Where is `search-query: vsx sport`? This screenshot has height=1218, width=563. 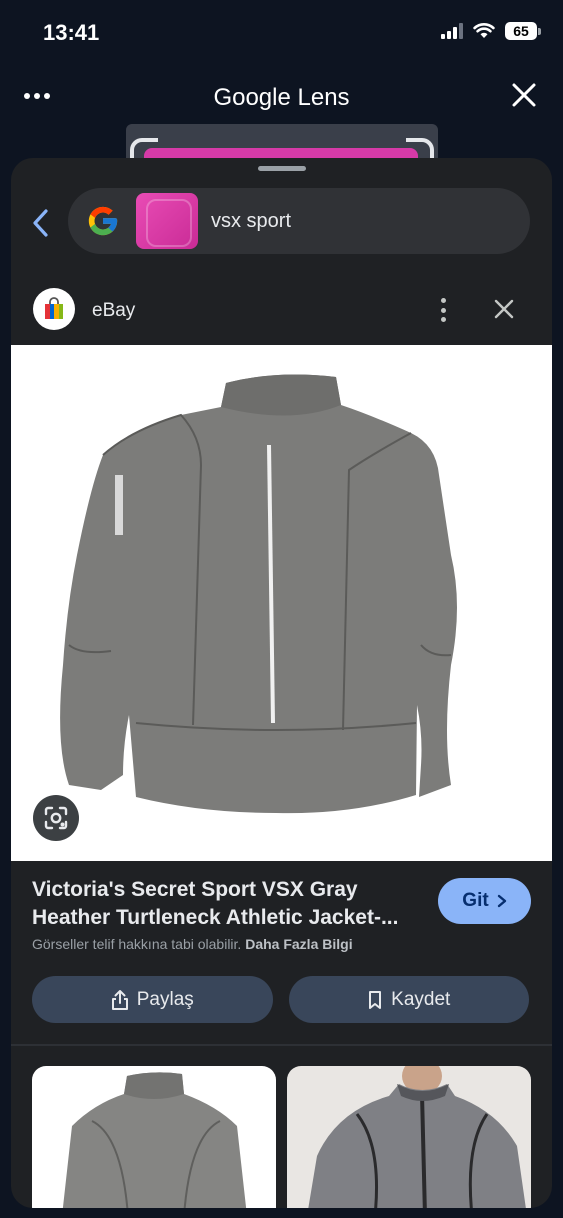 search-query: vsx sport is located at coordinates (251, 221).